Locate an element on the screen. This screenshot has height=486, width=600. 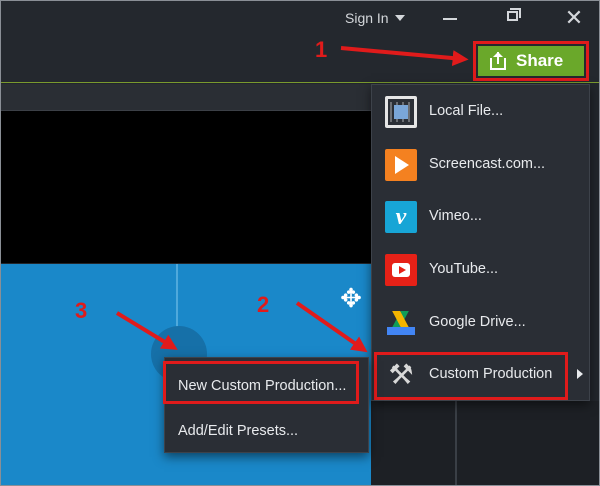
right-panel is located at coordinates (485, 443).